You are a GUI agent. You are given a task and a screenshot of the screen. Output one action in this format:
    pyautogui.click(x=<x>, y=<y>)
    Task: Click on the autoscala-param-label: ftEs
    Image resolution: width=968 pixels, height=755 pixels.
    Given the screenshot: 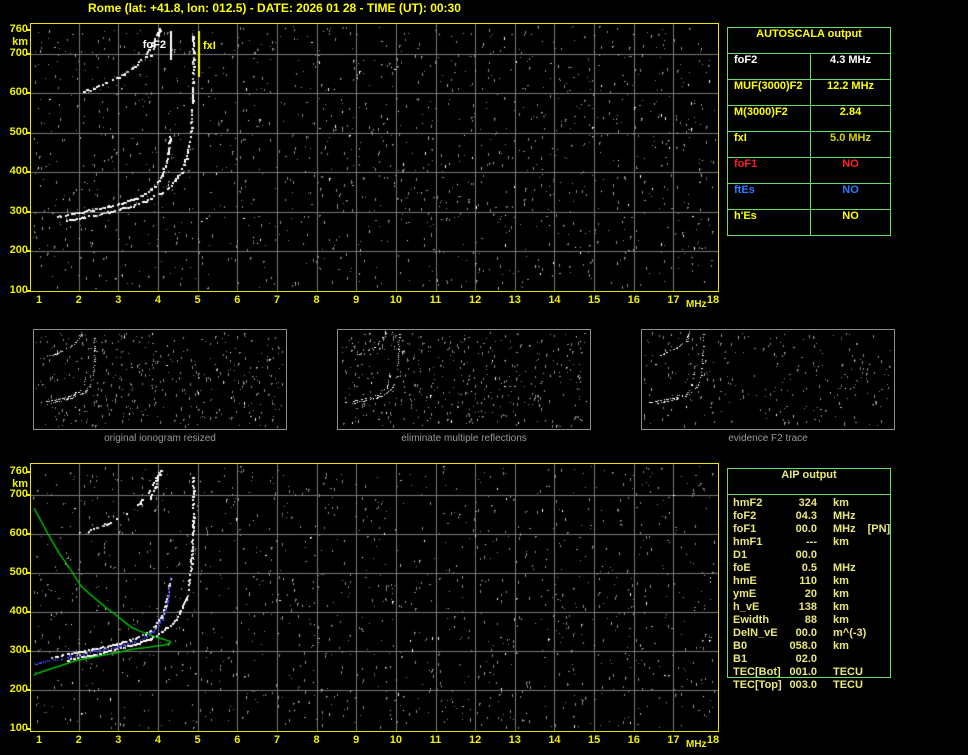 What is the action you would take?
    pyautogui.click(x=769, y=196)
    